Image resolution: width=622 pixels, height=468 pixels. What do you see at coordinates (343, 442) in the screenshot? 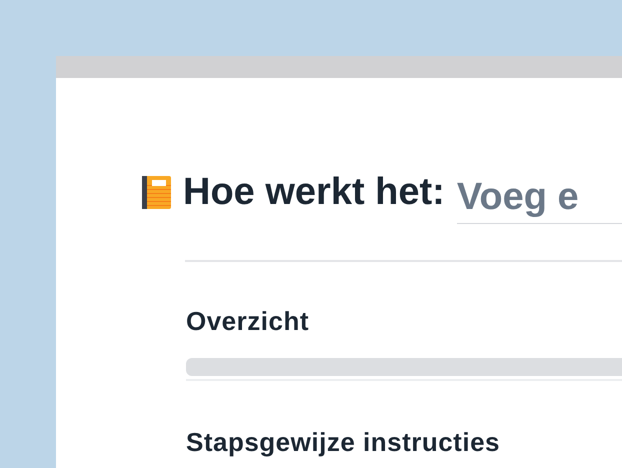
I see `section-heading: Stapsgewijze instructies` at bounding box center [343, 442].